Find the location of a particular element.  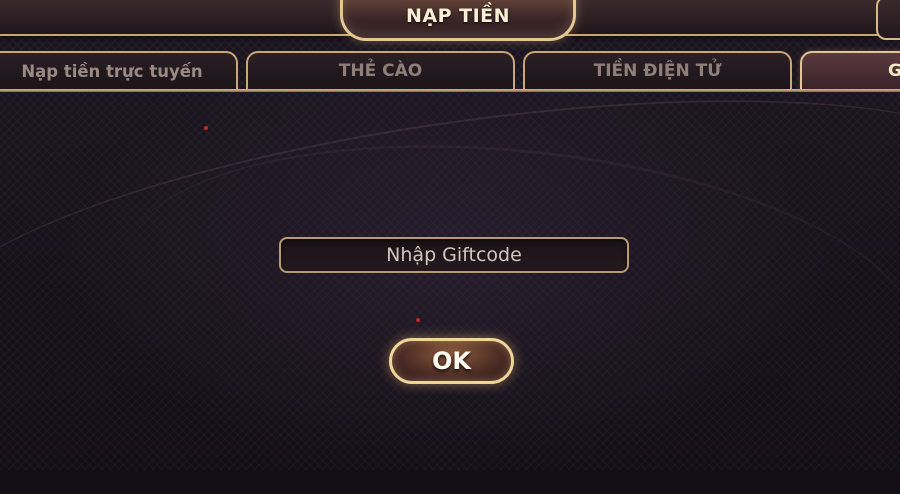

tab-label: Nạp tiền trực tuyến is located at coordinates (112, 71).